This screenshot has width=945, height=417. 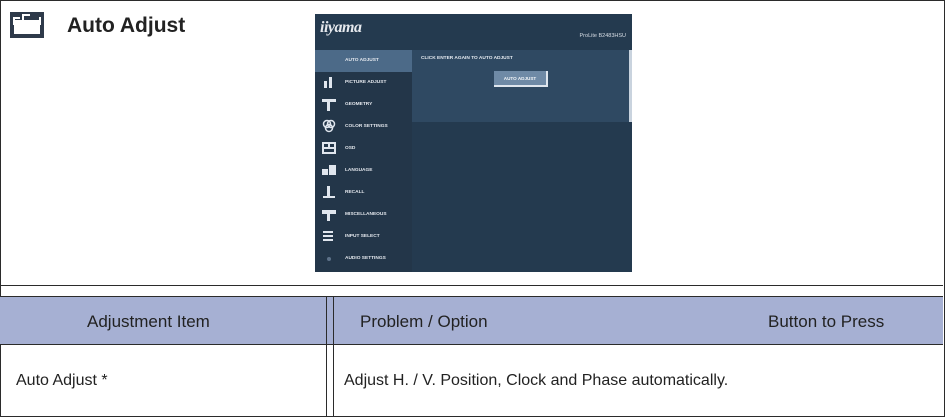 I want to click on osd-menu-item-picture-adjust: PICTURE ADJUST, so click(x=363, y=83).